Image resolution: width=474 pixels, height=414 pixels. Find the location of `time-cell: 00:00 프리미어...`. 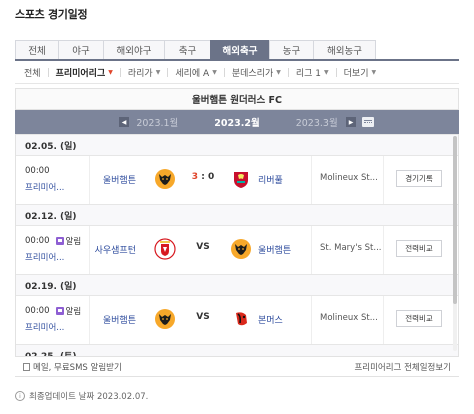

time-cell: 00:00 프리미어... is located at coordinates (53, 180).